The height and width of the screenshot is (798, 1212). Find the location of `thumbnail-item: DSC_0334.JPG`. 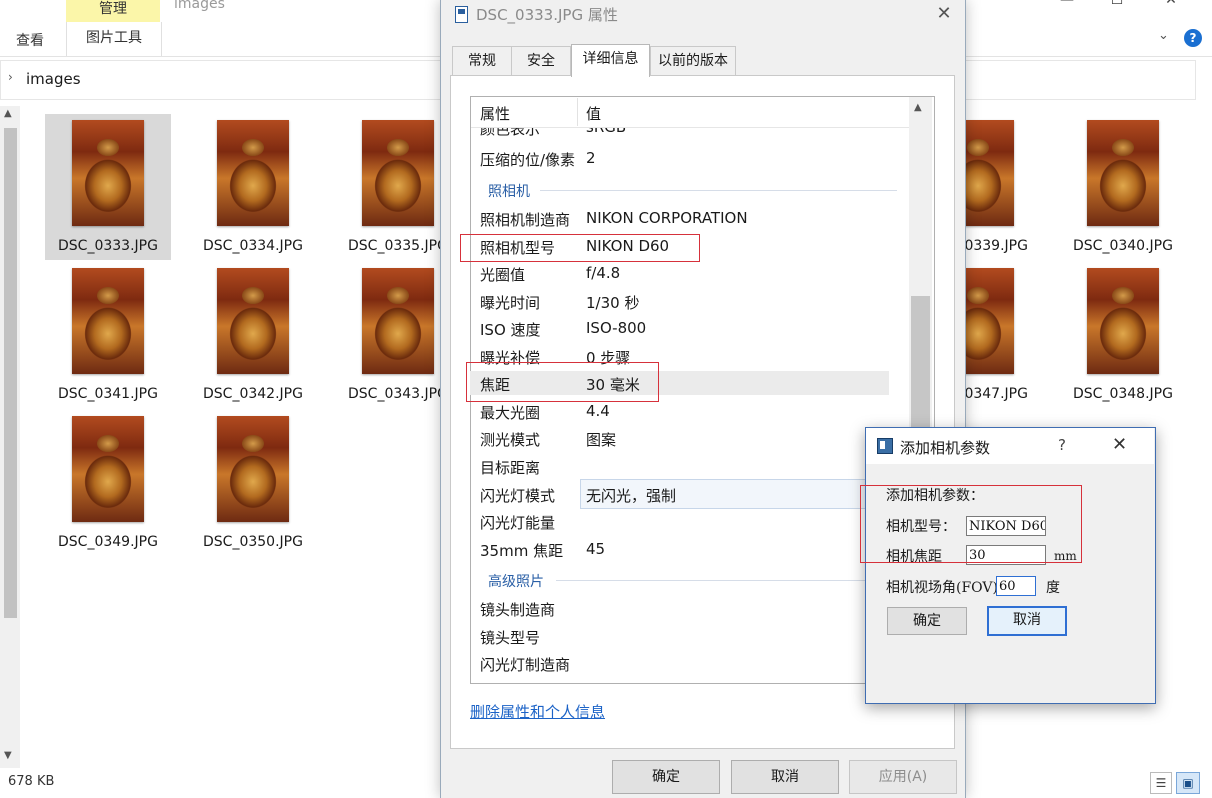

thumbnail-item: DSC_0334.JPG is located at coordinates (253, 187).